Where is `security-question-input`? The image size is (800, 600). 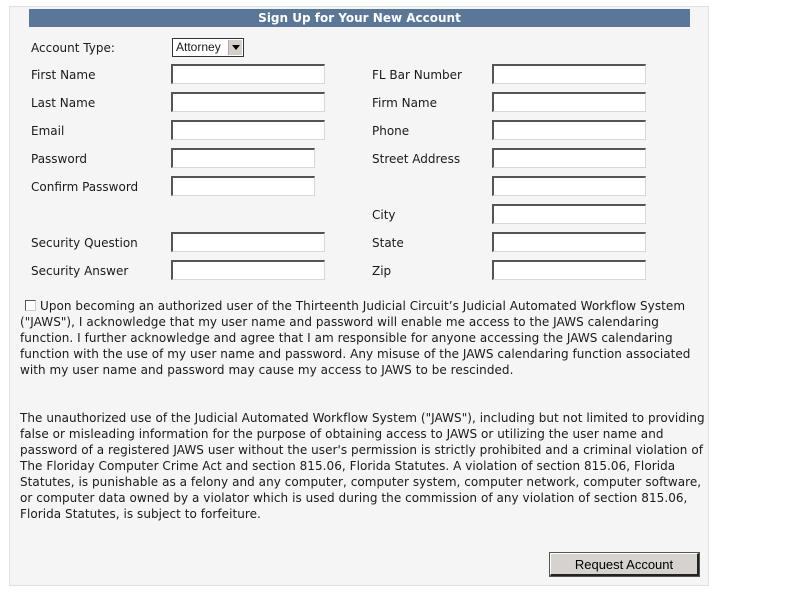 security-question-input is located at coordinates (248, 242).